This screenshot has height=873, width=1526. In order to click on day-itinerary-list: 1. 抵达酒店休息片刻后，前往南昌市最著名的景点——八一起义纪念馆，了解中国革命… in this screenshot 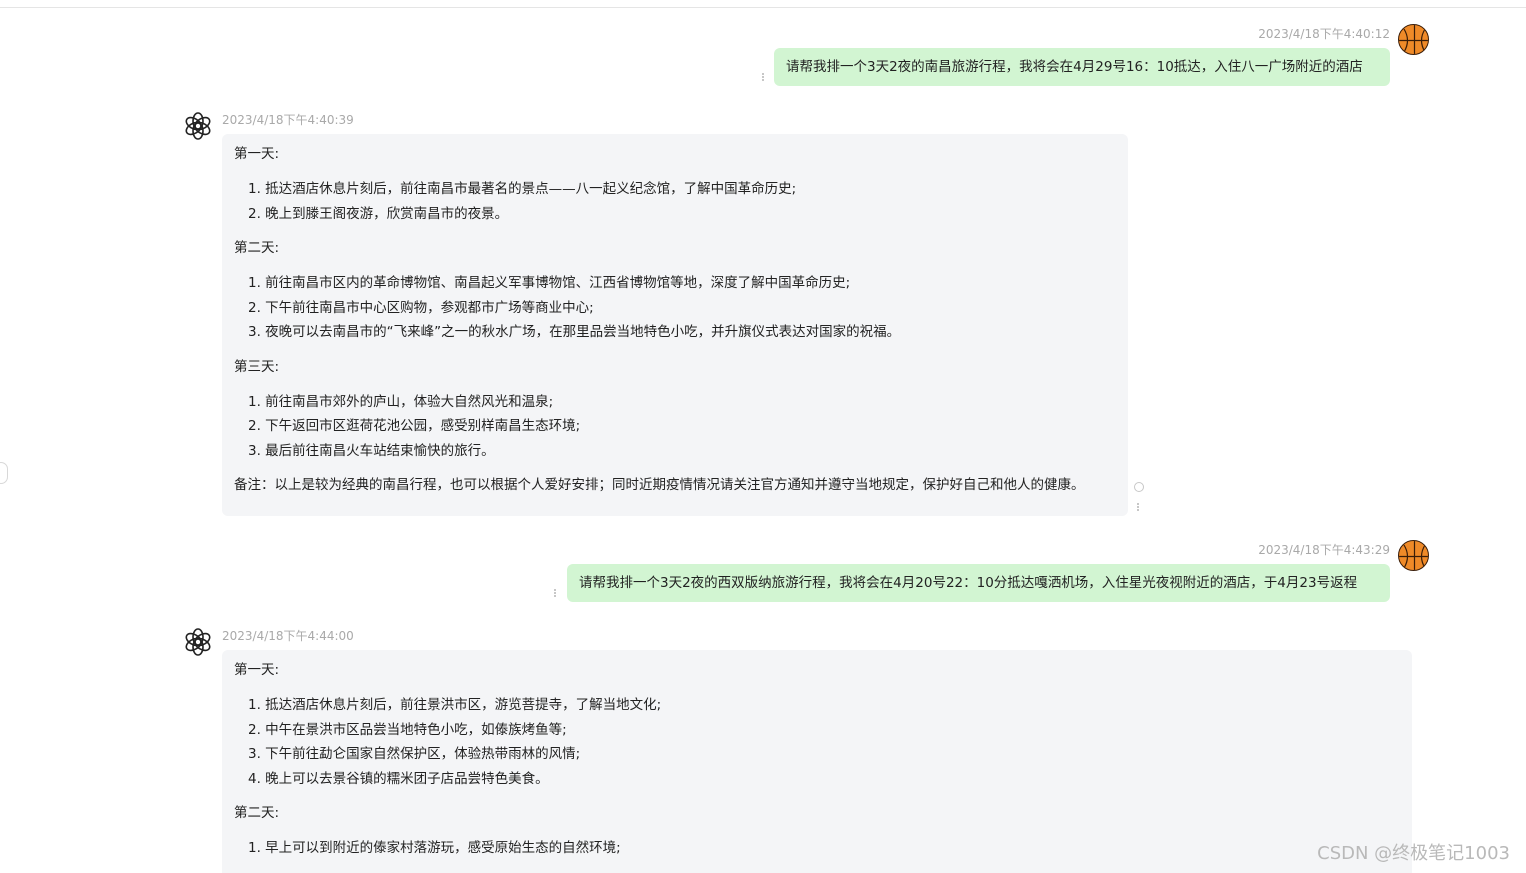, I will do `click(675, 201)`.